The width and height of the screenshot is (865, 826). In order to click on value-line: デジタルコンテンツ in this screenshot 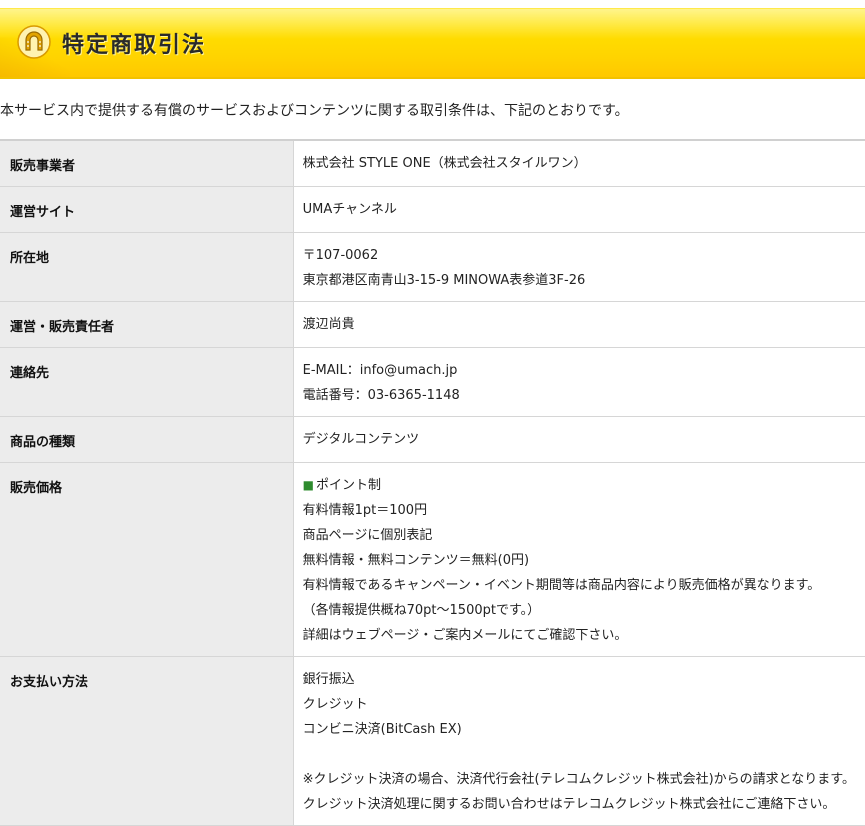, I will do `click(361, 439)`.